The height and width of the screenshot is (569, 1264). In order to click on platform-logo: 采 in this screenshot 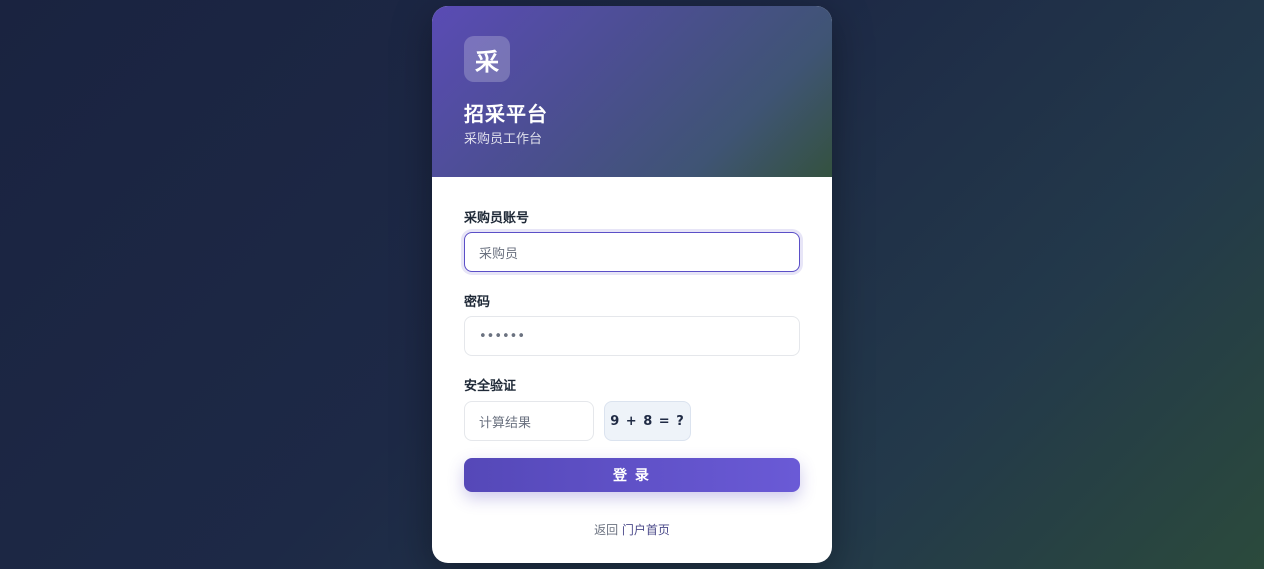, I will do `click(487, 59)`.